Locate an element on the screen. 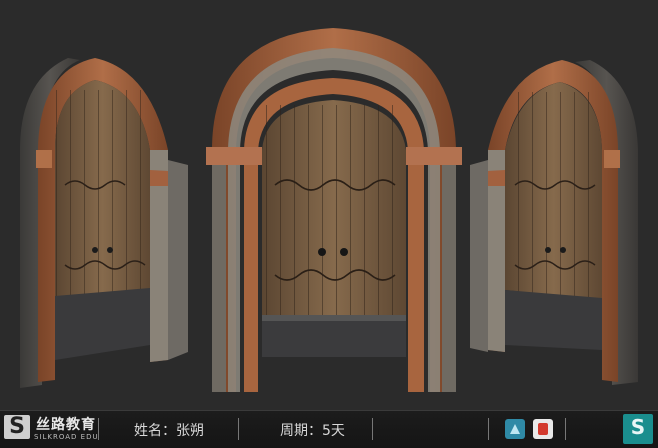  3d-app-icon is located at coordinates (515, 429).